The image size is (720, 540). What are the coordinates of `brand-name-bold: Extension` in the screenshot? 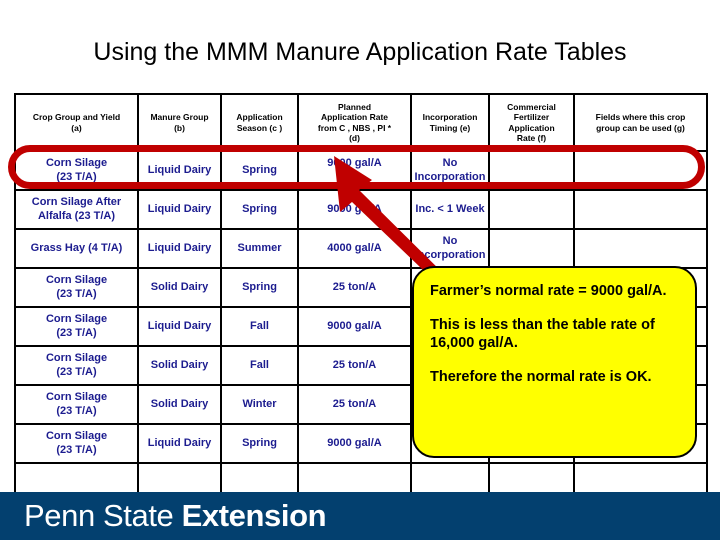 It's located at (254, 515).